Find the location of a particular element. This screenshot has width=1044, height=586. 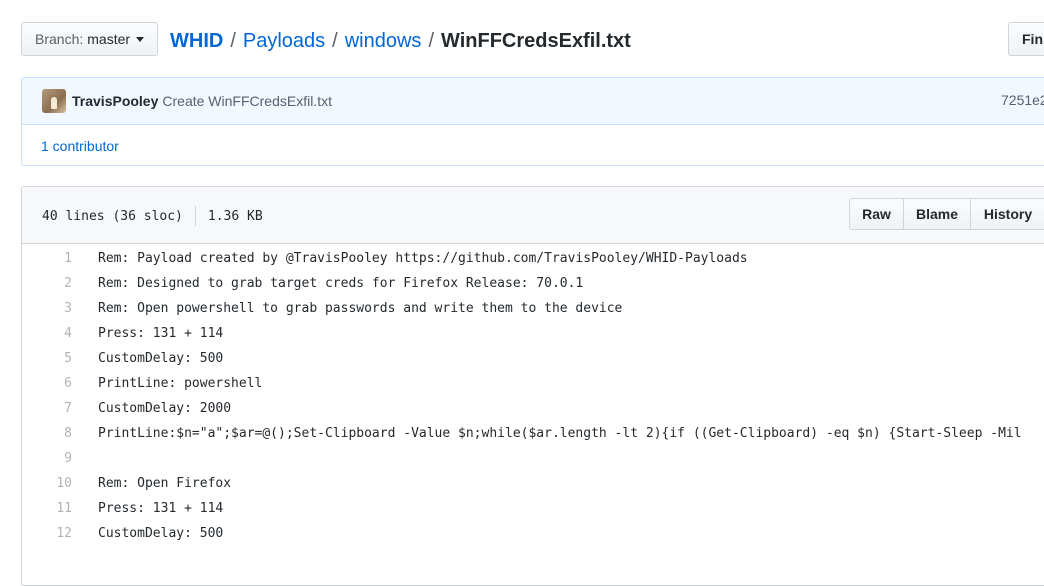

breadcrumb-windows-link: windows is located at coordinates (383, 41).